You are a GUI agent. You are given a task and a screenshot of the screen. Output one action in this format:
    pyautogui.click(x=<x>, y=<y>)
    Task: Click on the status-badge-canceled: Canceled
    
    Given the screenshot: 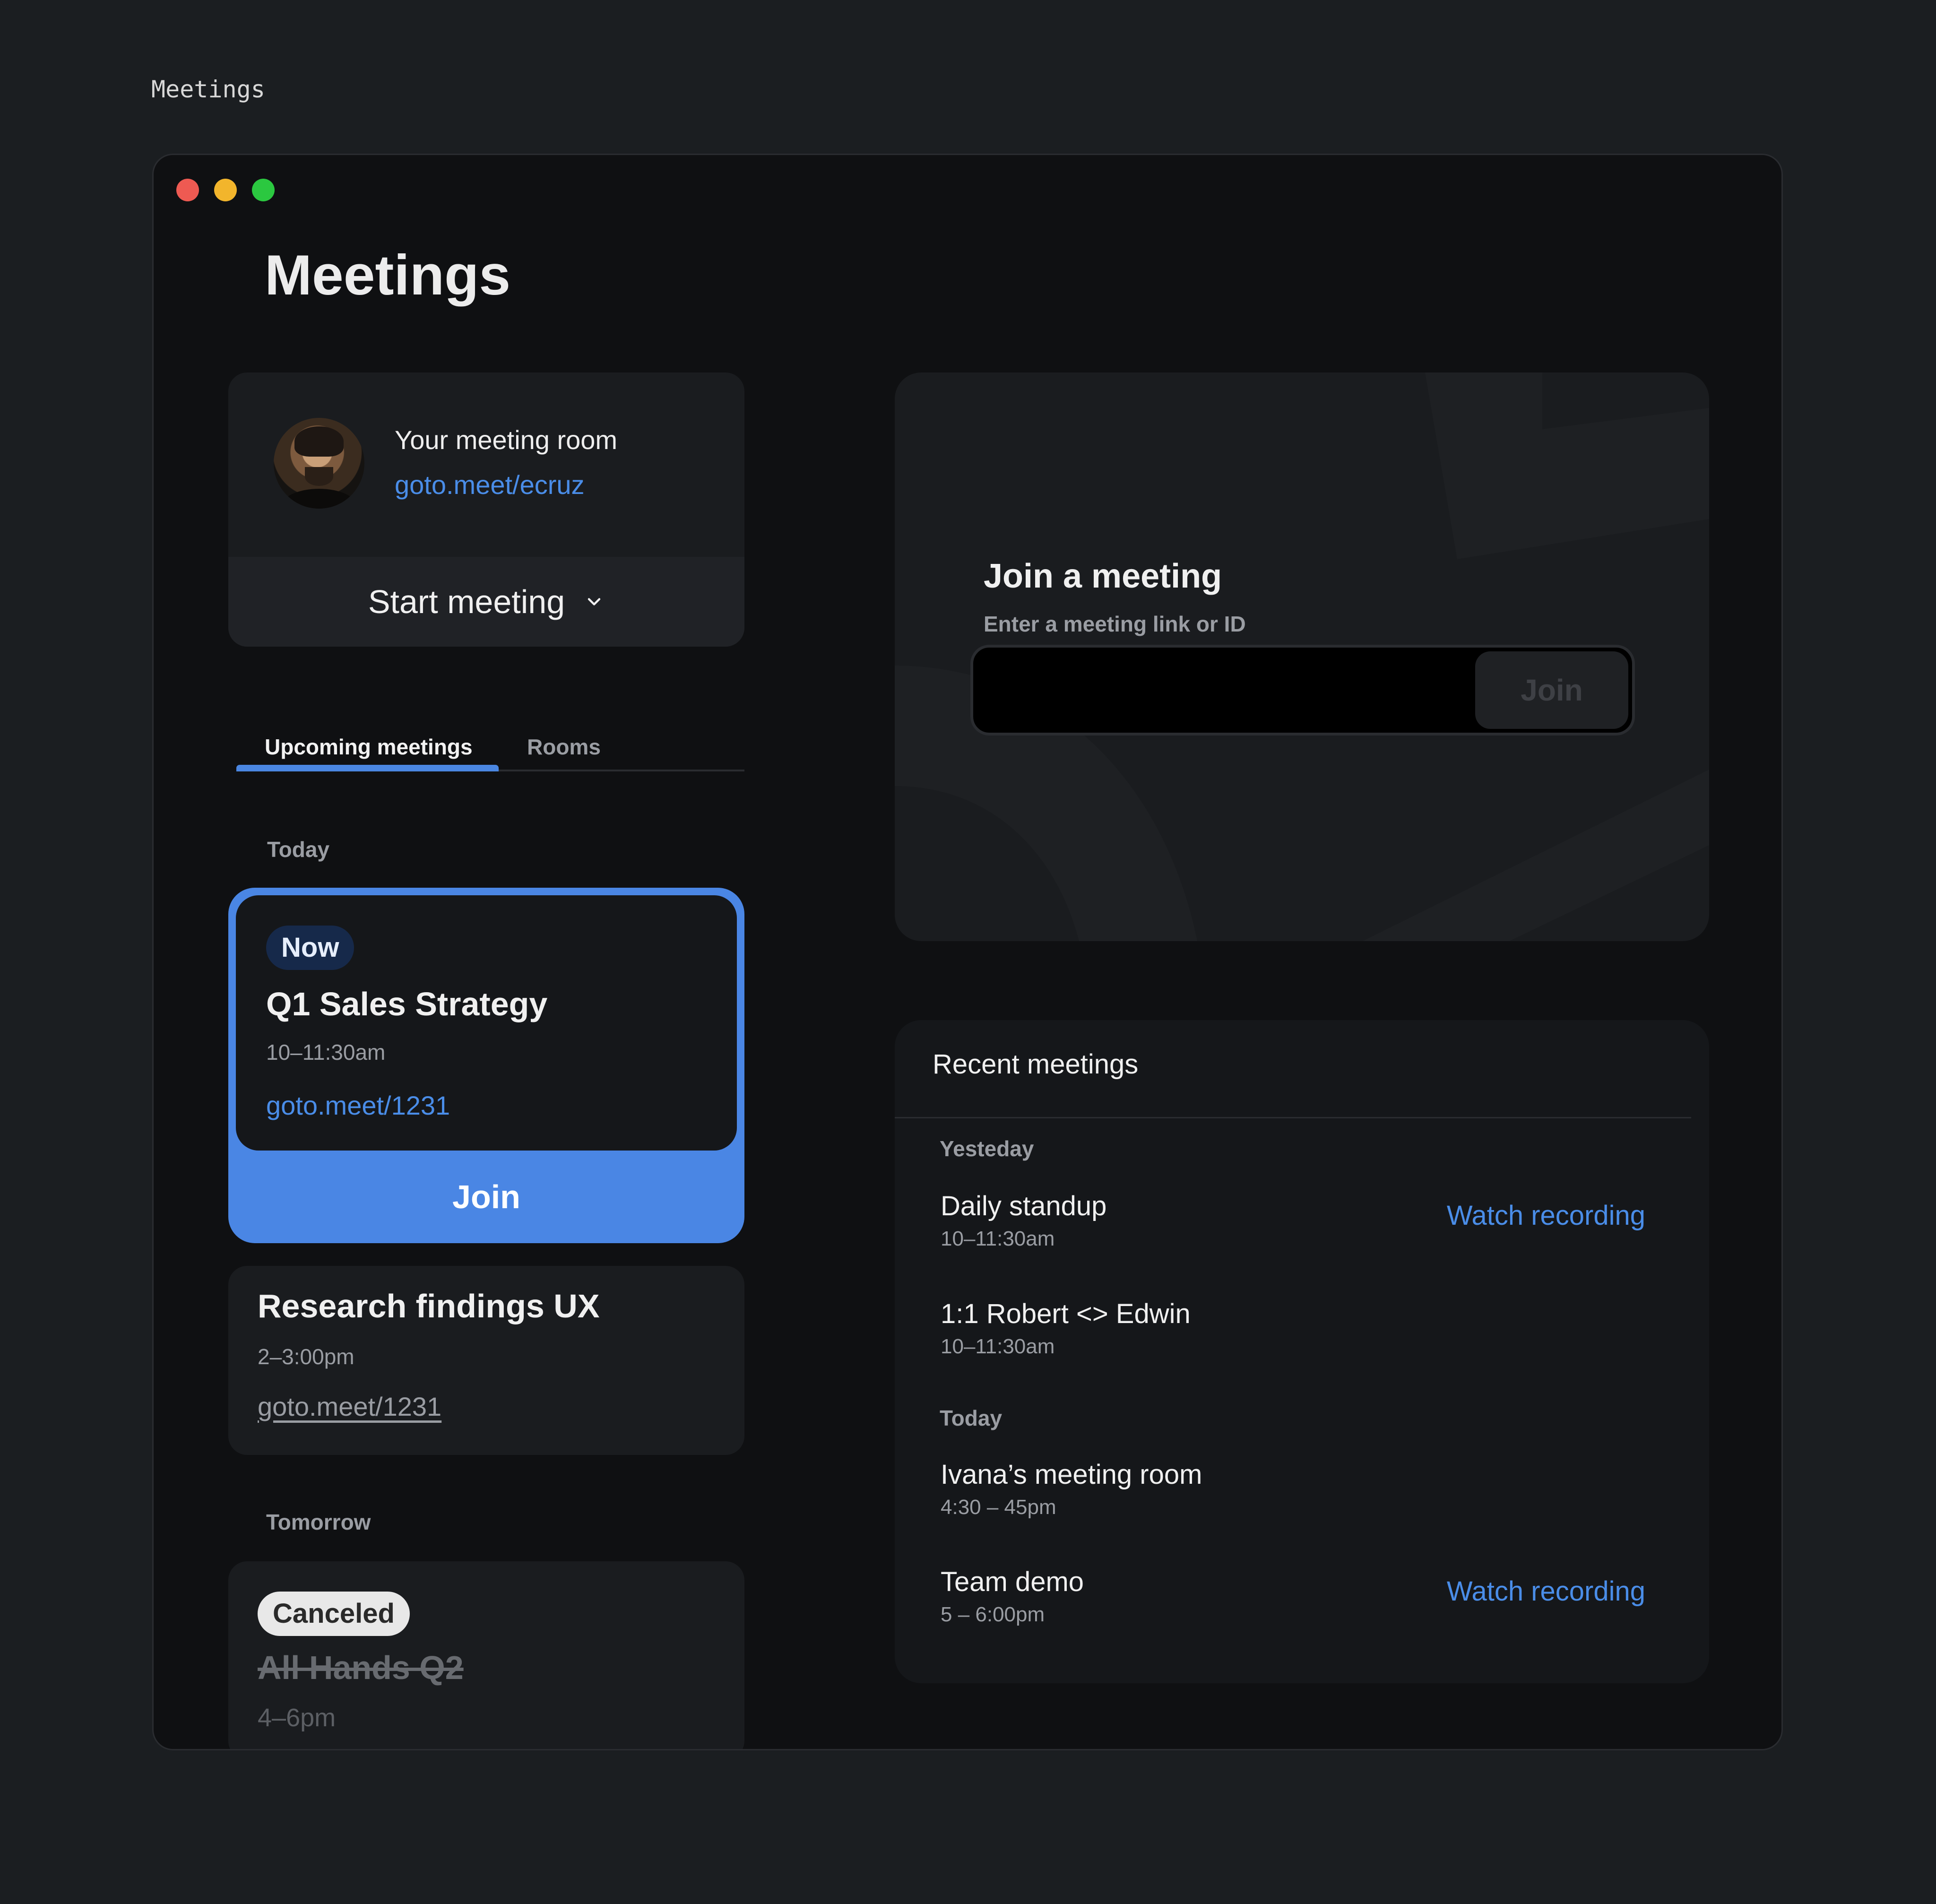 What is the action you would take?
    pyautogui.click(x=334, y=1614)
    